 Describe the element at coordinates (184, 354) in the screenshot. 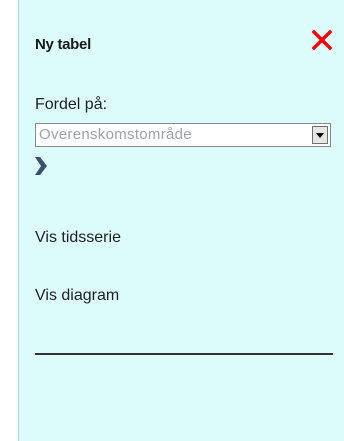

I see `divider` at that location.